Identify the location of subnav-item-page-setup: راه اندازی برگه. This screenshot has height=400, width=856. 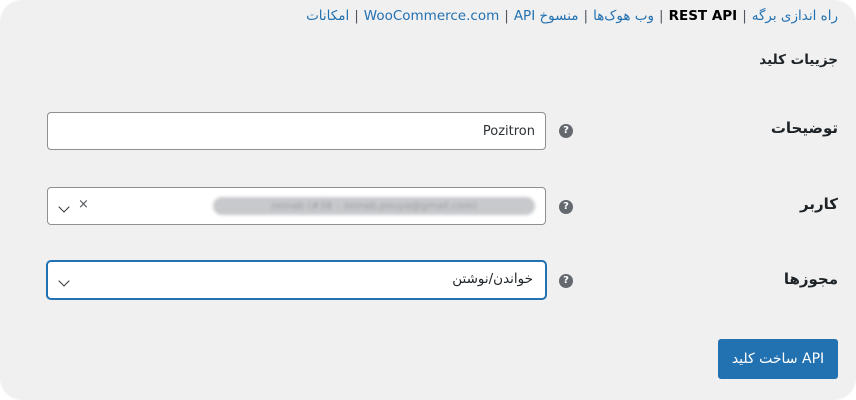
(795, 16).